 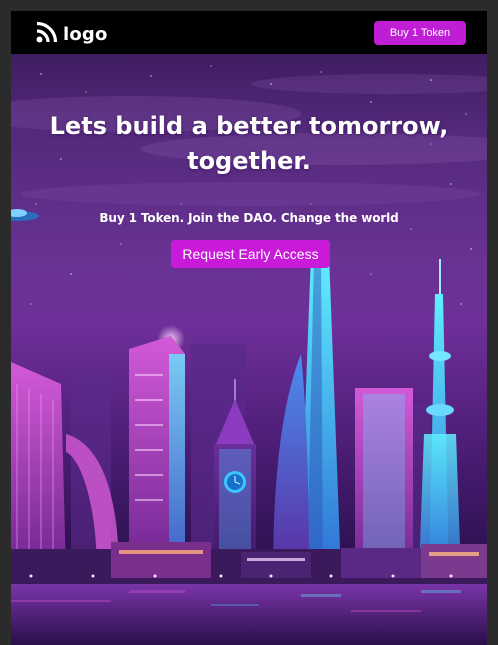 What do you see at coordinates (47, 34) in the screenshot?
I see `rss-feed-icon` at bounding box center [47, 34].